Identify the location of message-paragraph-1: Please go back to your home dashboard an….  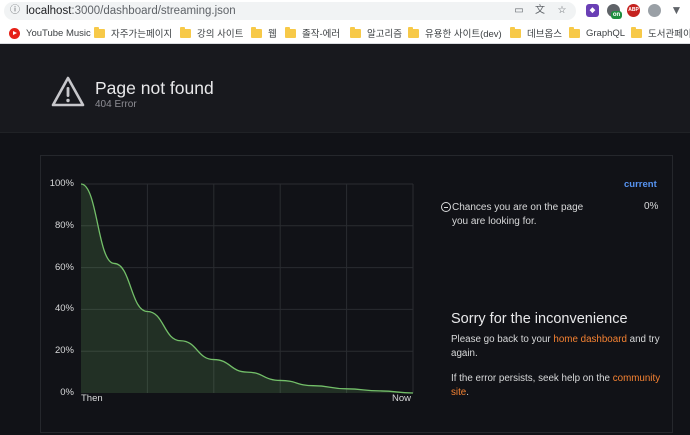
(555, 346).